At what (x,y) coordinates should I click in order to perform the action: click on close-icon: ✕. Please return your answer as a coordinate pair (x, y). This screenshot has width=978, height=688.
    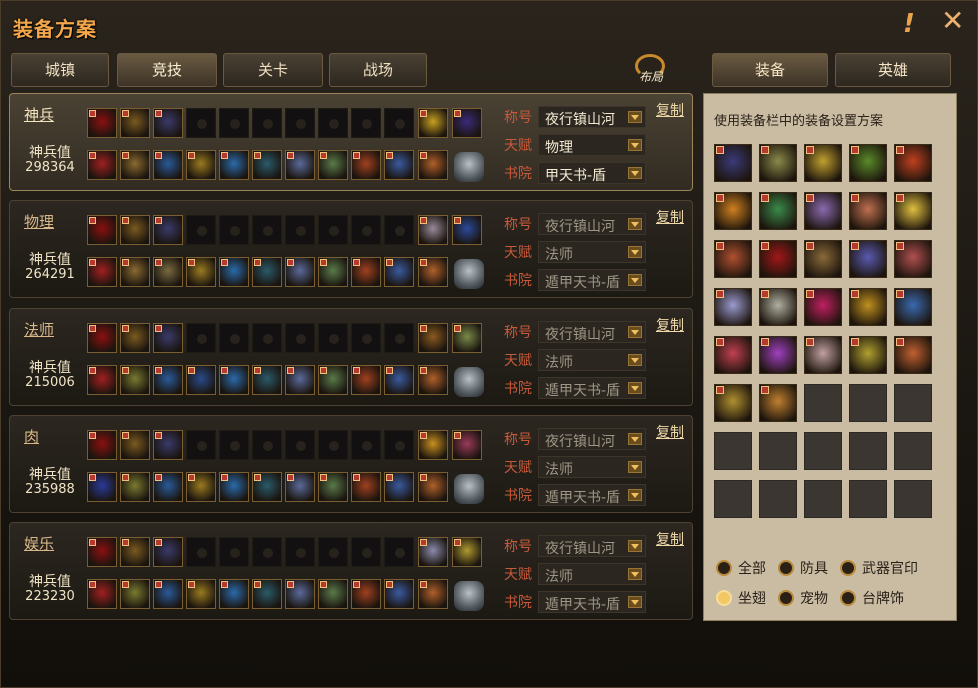
    Looking at the image, I should click on (952, 21).